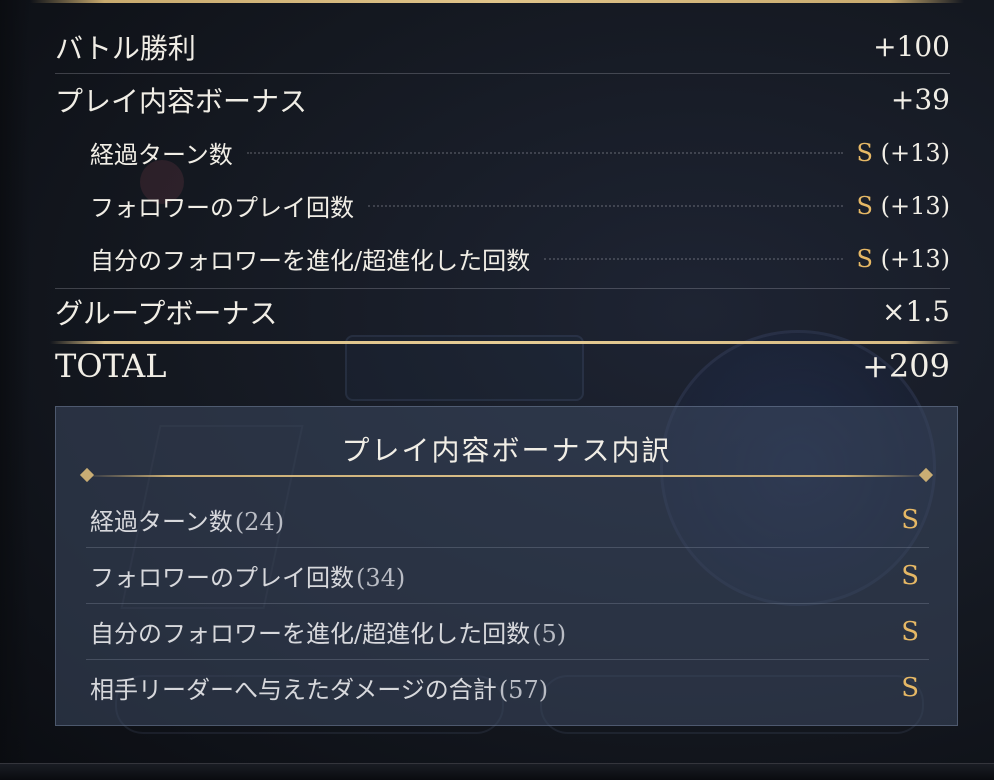 The width and height of the screenshot is (994, 780). I want to click on group-bonus-value: ×1.5, so click(916, 311).